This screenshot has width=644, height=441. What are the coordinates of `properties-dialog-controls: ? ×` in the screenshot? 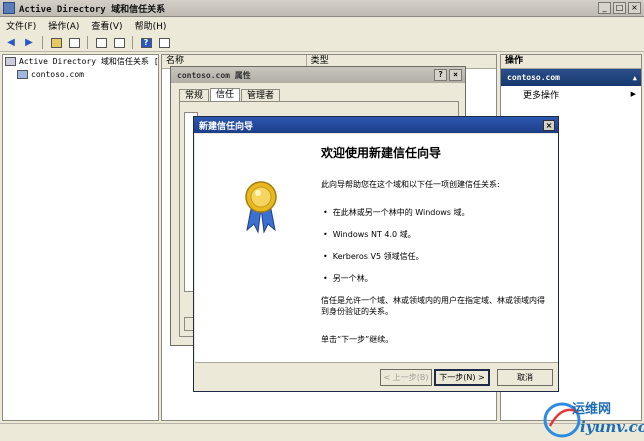 It's located at (448, 75).